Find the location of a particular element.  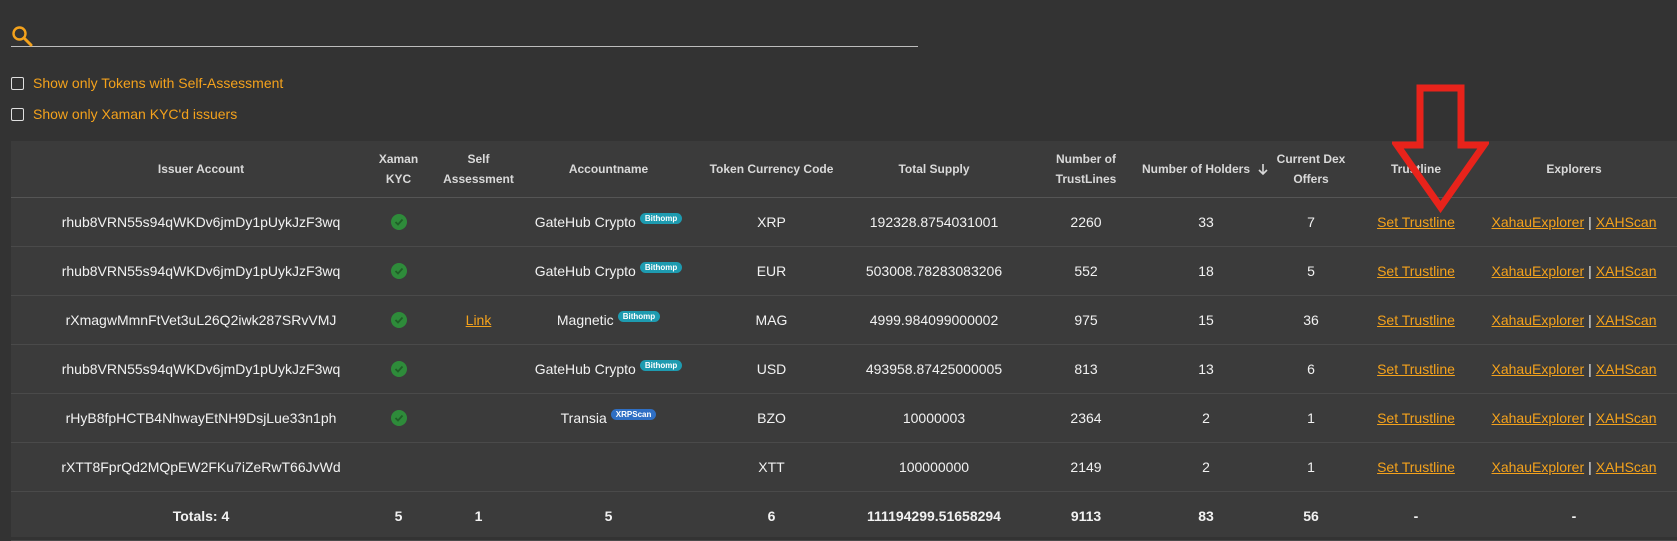

total-kyc: 5 is located at coordinates (398, 516).